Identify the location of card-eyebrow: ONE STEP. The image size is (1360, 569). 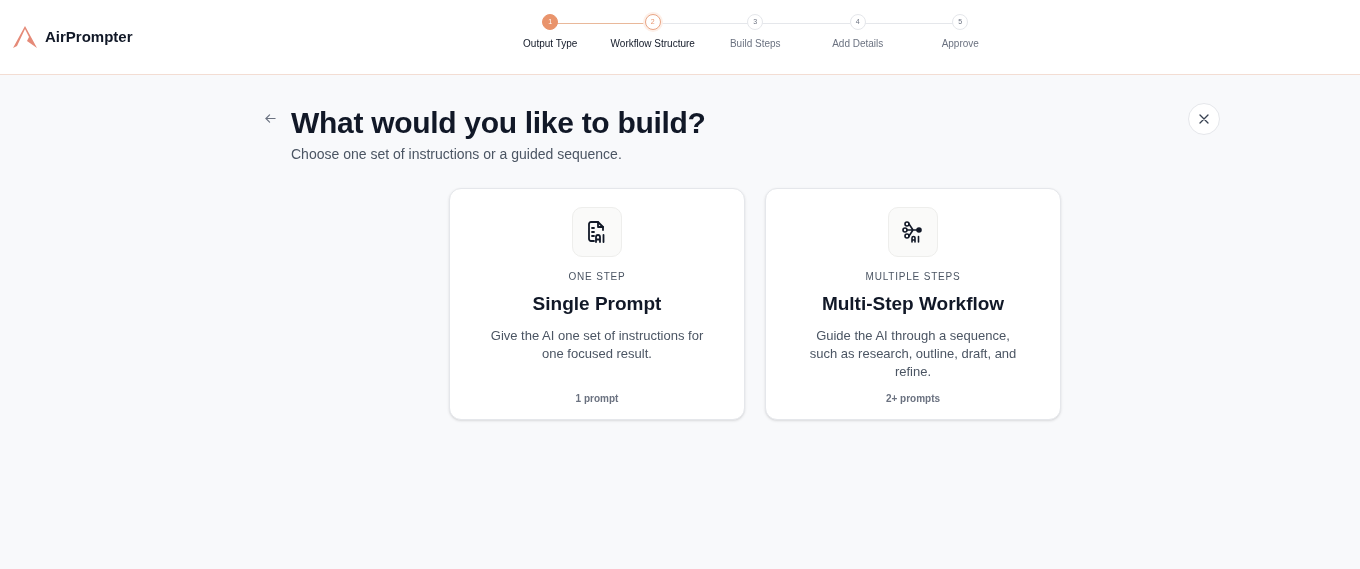
(597, 277).